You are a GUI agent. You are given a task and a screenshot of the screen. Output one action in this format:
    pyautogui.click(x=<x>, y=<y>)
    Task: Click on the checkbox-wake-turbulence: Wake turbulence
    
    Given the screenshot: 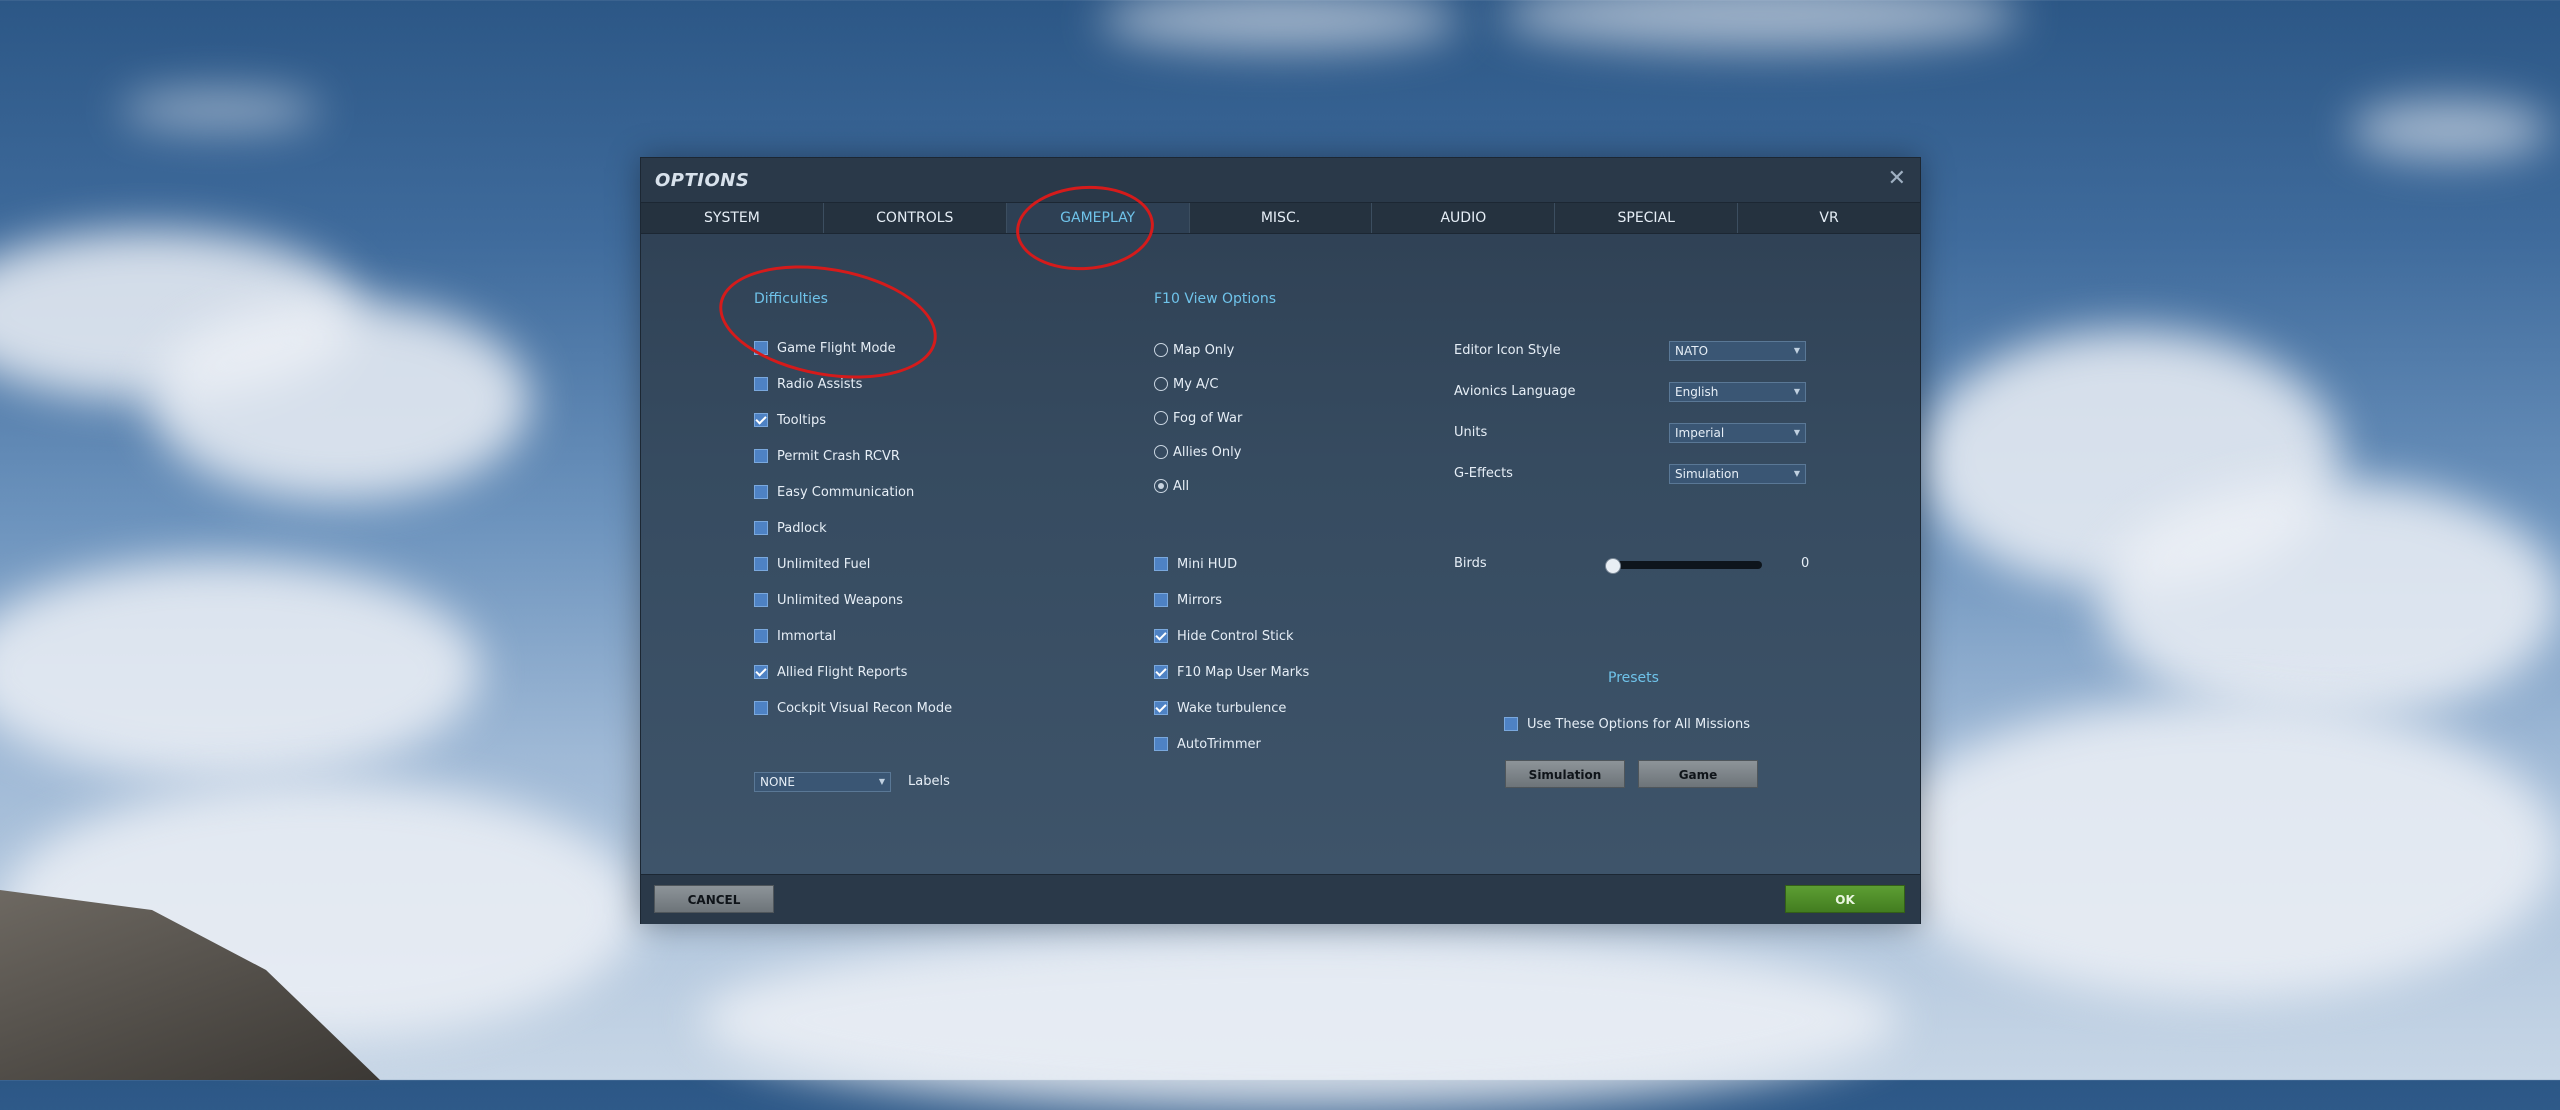 What is the action you would take?
    pyautogui.click(x=1220, y=708)
    